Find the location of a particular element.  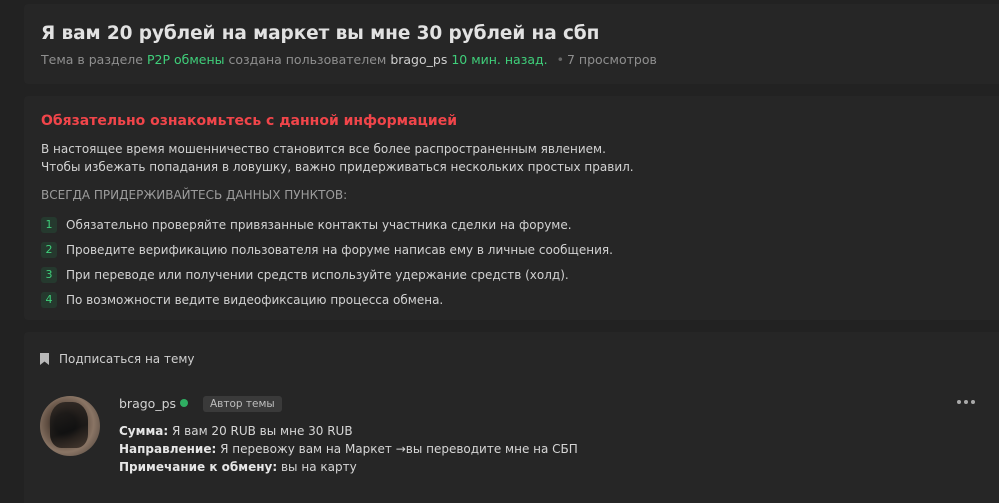

post-time: 10 мин. назад. is located at coordinates (499, 59).